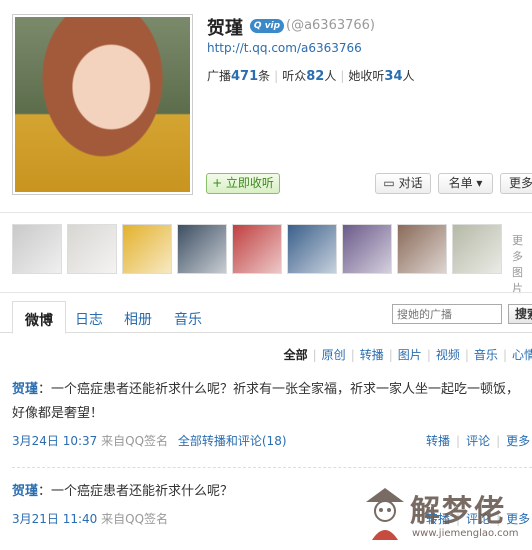  What do you see at coordinates (334, 355) in the screenshot?
I see `filter-original: 原创` at bounding box center [334, 355].